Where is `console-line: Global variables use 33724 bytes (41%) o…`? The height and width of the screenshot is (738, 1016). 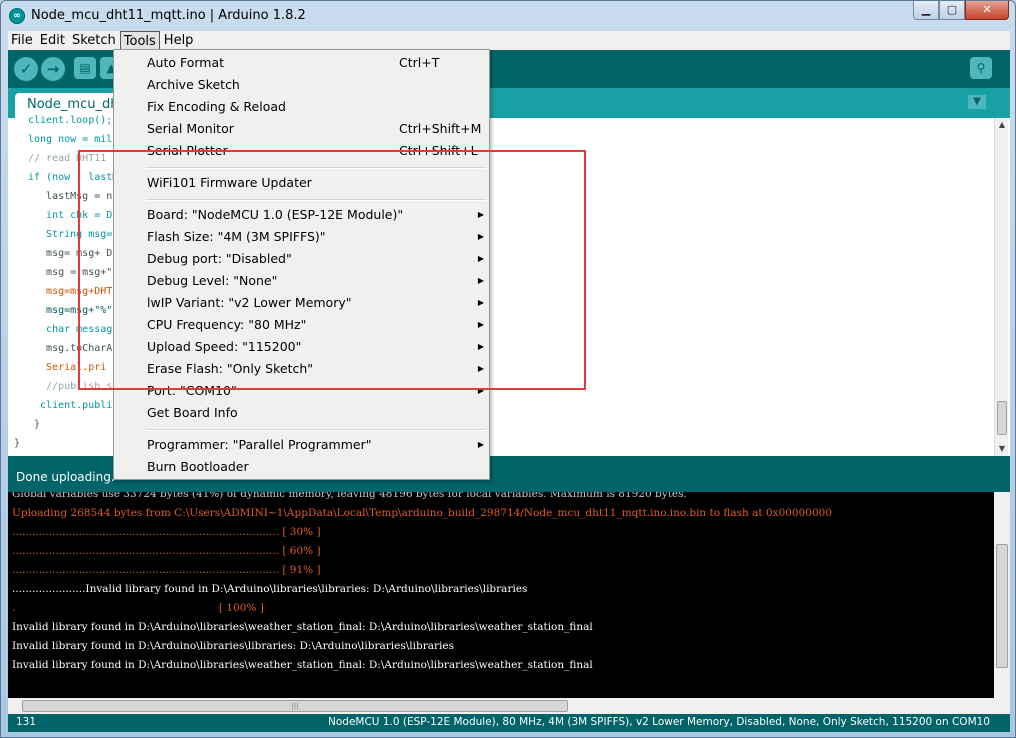
console-line: Global variables use 33724 bytes (41%) o… is located at coordinates (349, 496).